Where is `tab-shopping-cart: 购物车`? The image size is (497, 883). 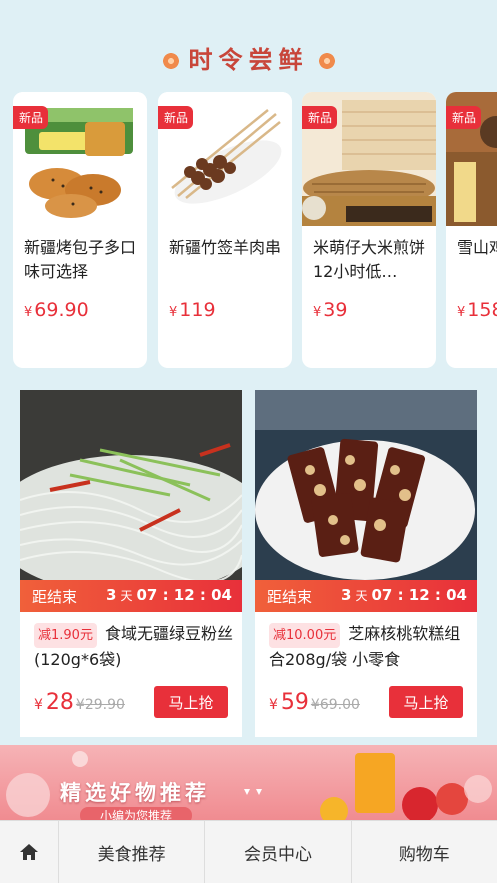 tab-shopping-cart: 购物车 is located at coordinates (423, 852).